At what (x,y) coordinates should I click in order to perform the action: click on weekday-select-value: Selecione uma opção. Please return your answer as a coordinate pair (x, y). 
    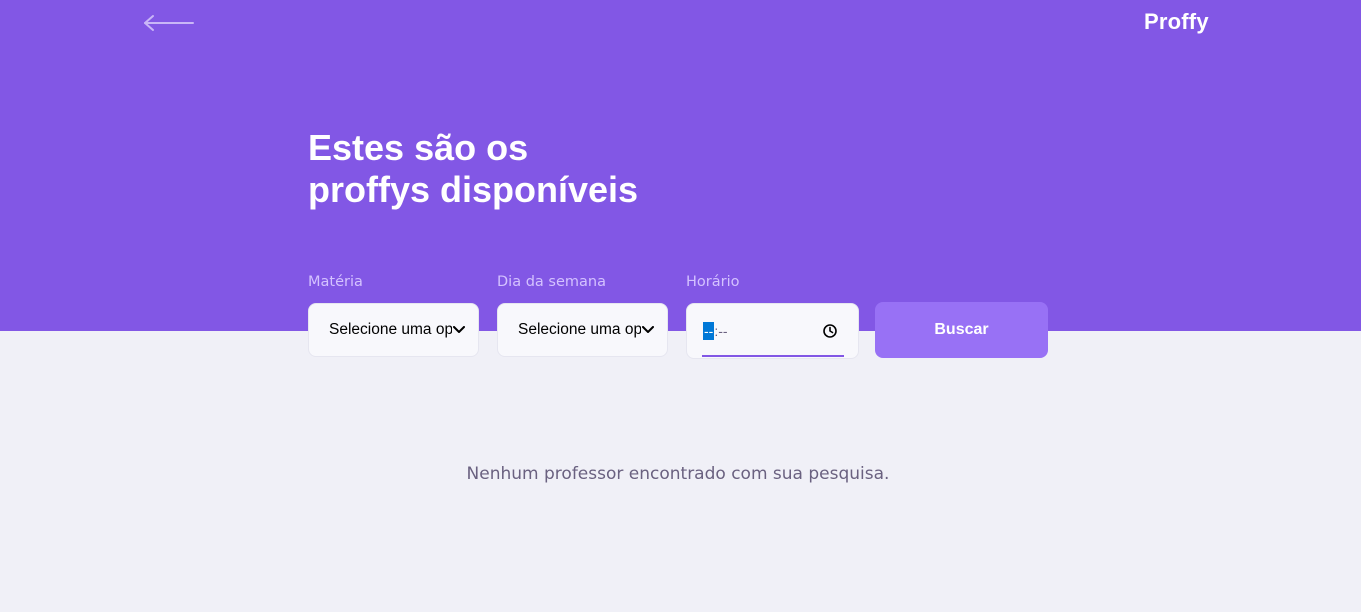
    Looking at the image, I should click on (579, 329).